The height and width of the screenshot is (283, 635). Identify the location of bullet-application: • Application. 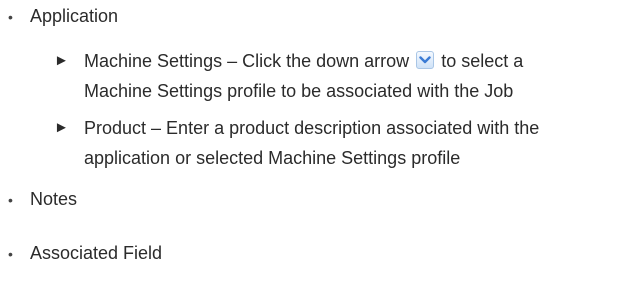
(63, 16).